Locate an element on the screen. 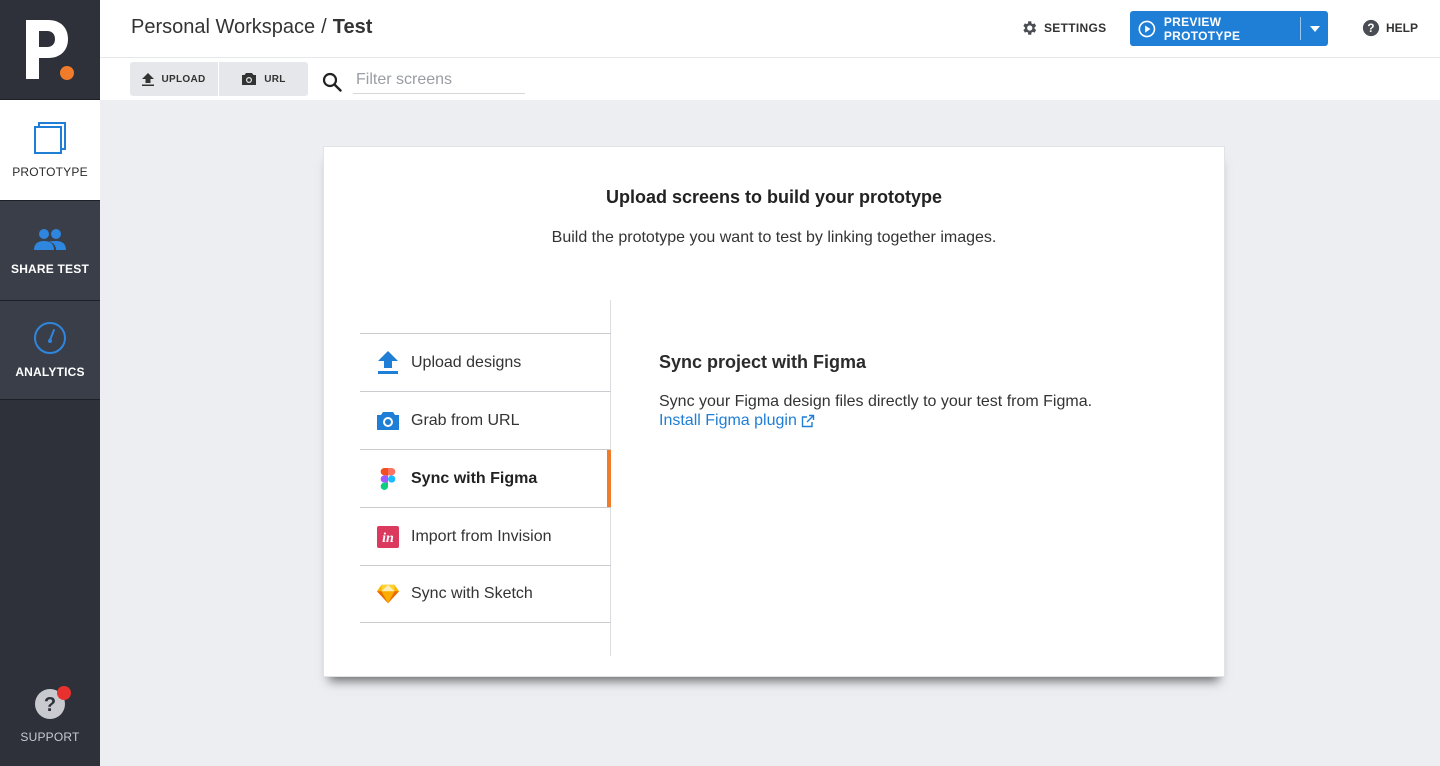  preview-main: PREVIEW PROTOTYPE is located at coordinates (1215, 28).